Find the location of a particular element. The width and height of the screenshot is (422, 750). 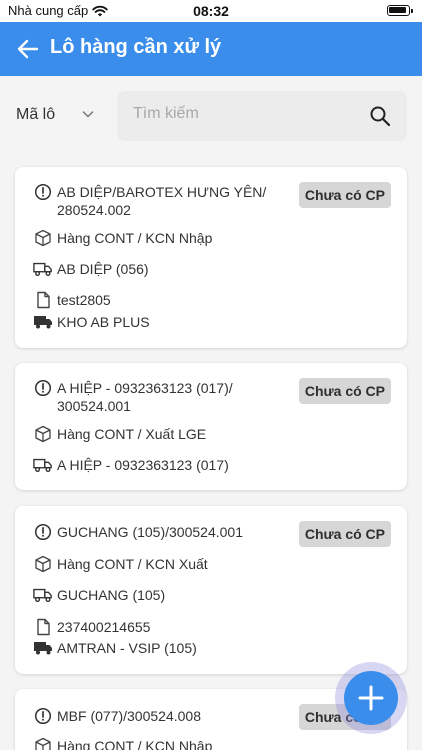

card-driver-row: A HIỆP - 0932363123 (017) is located at coordinates (131, 465).